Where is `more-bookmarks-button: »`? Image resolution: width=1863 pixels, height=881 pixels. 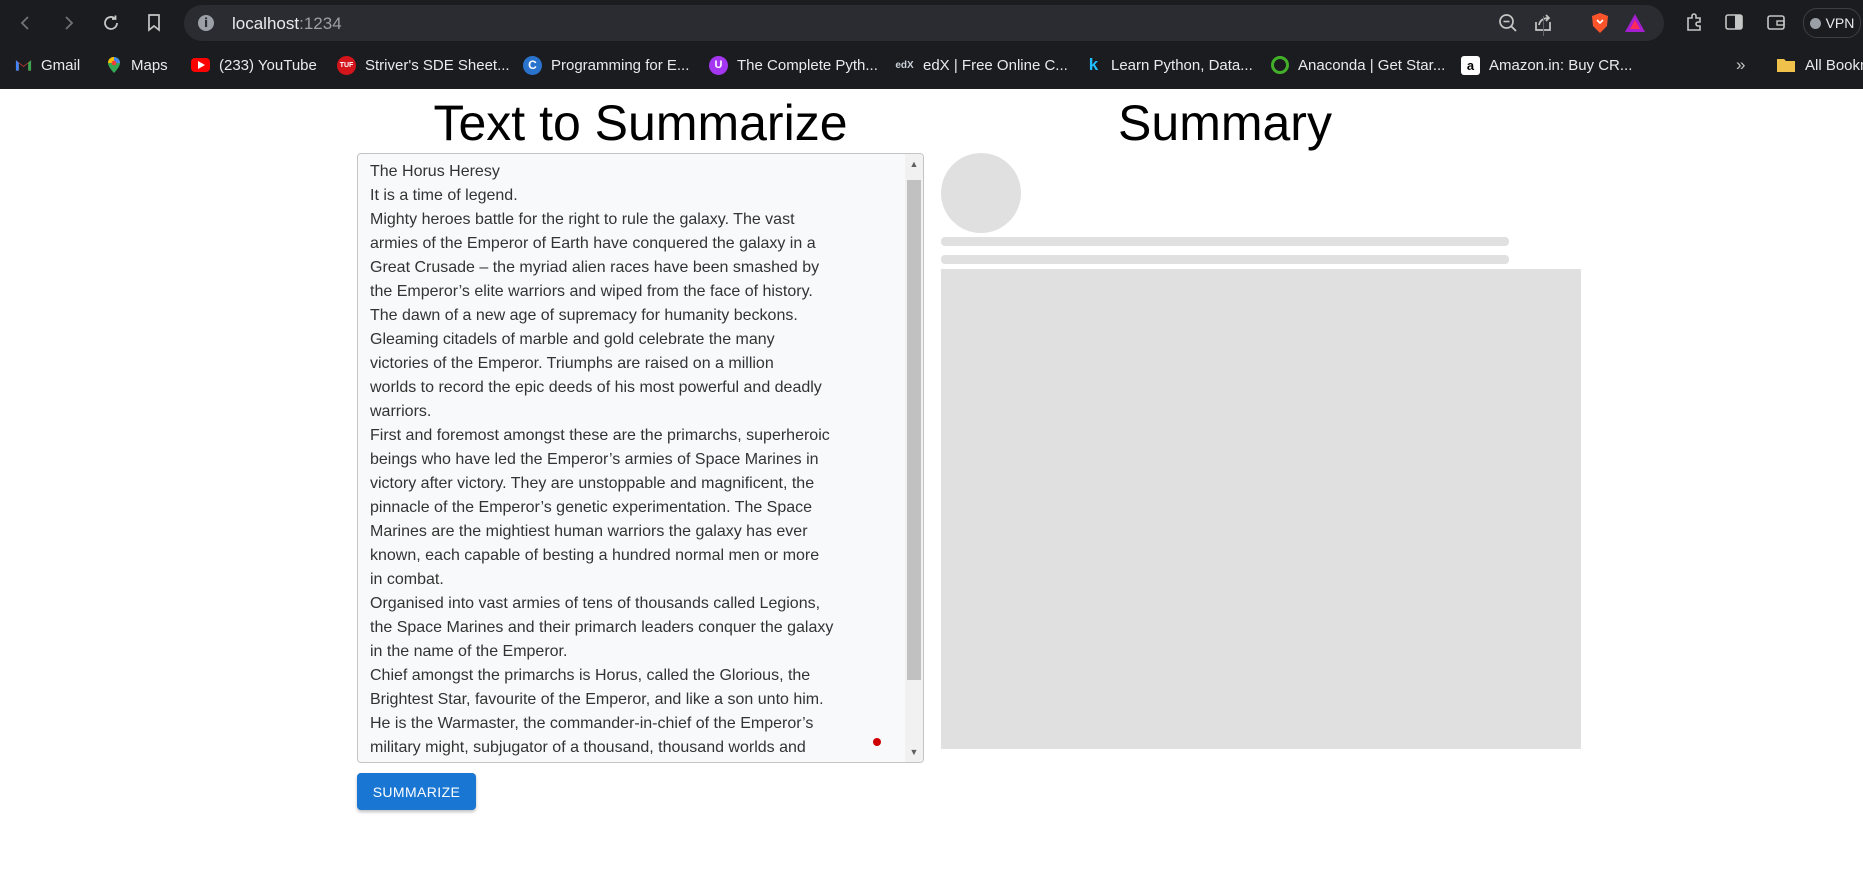 more-bookmarks-button: » is located at coordinates (1740, 65).